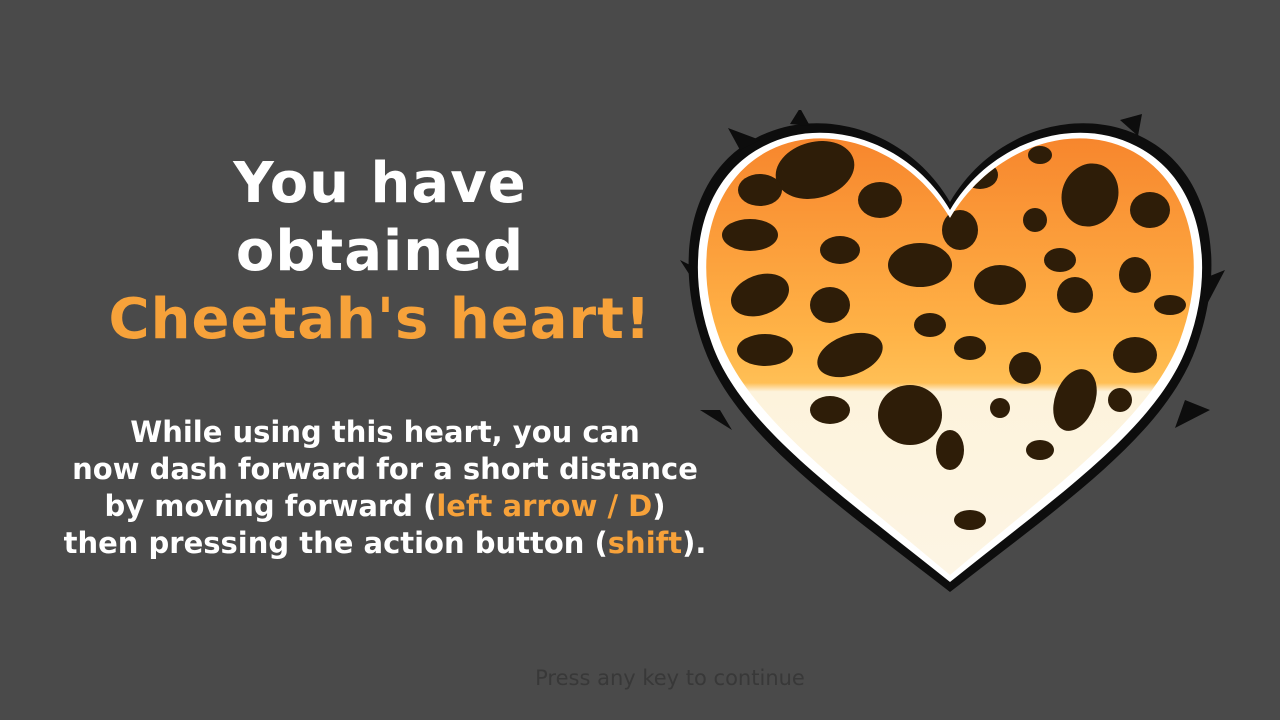 The image size is (1280, 720). Describe the element at coordinates (380, 319) in the screenshot. I see `title-item-name: Cheetah's heart!` at that location.